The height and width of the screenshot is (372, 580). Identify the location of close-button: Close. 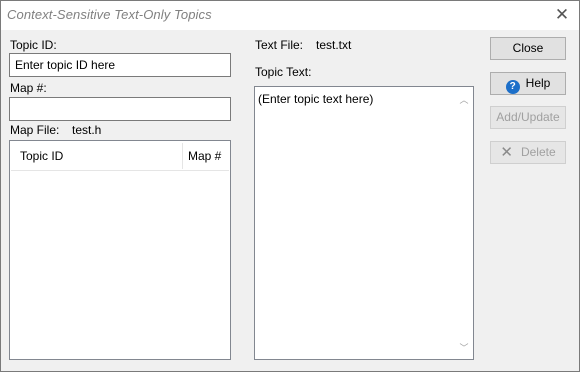
(528, 48).